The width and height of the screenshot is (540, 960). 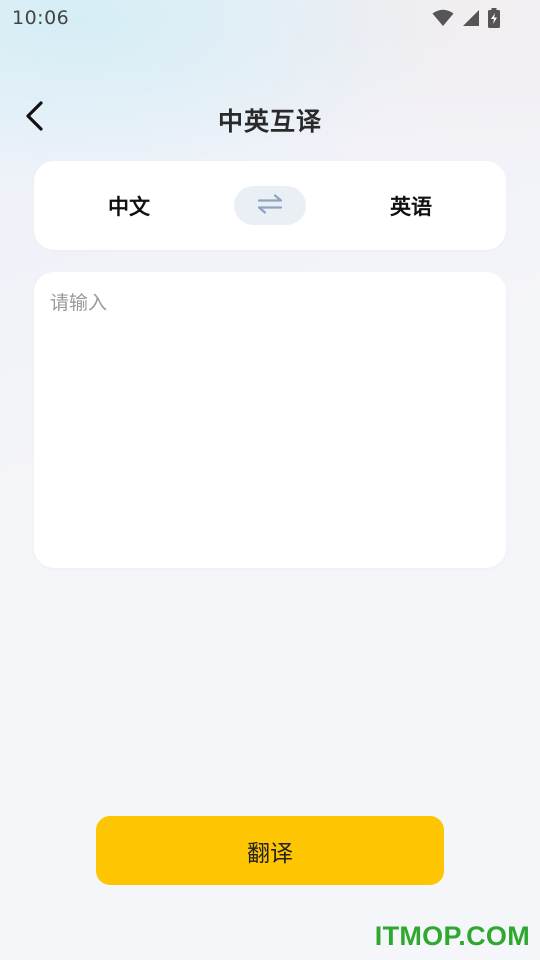 What do you see at coordinates (443, 18) in the screenshot?
I see `wifi-icon` at bounding box center [443, 18].